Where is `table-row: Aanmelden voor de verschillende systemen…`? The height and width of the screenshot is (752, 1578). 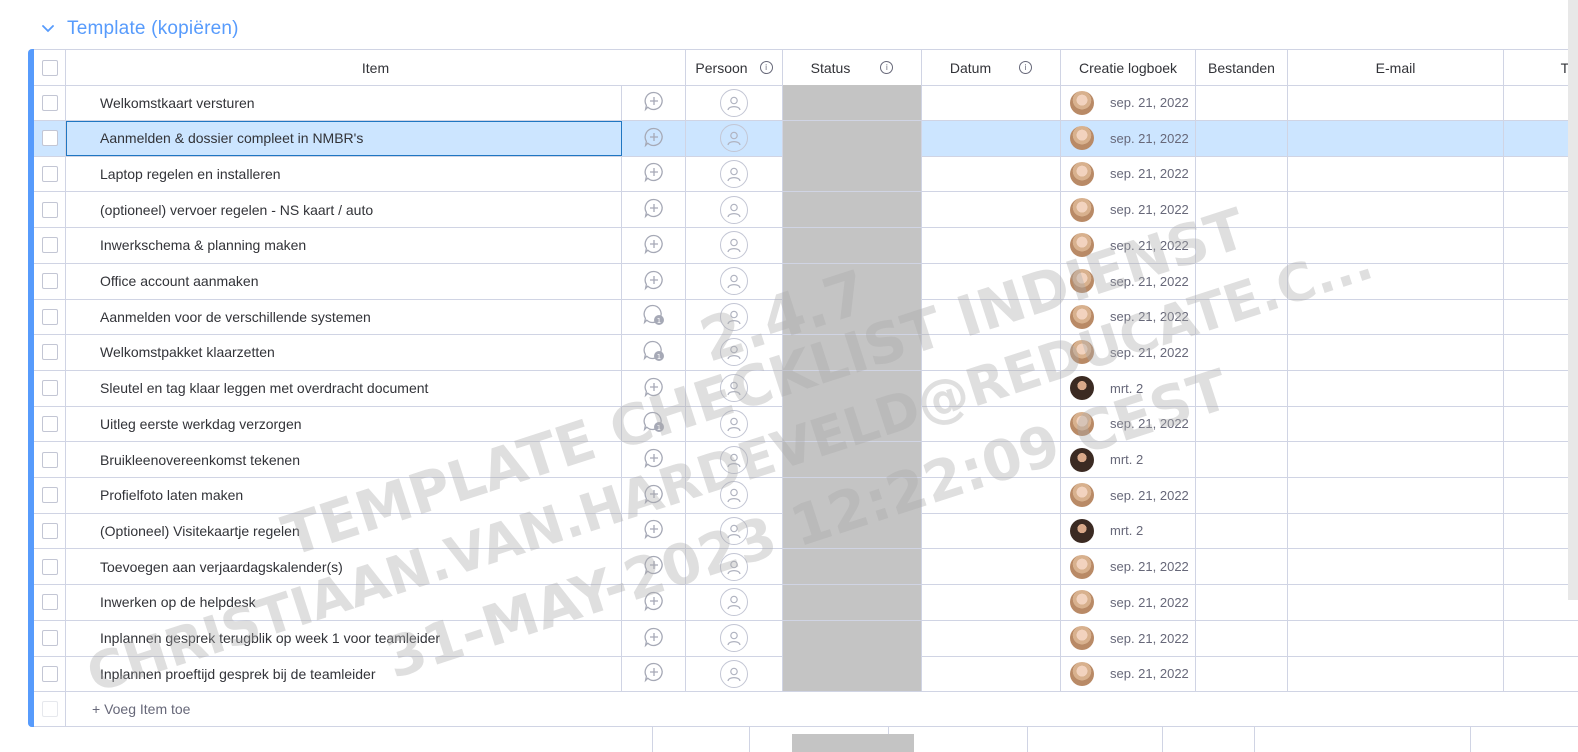
table-row: Aanmelden voor de verschillende systemen… is located at coordinates (806, 317).